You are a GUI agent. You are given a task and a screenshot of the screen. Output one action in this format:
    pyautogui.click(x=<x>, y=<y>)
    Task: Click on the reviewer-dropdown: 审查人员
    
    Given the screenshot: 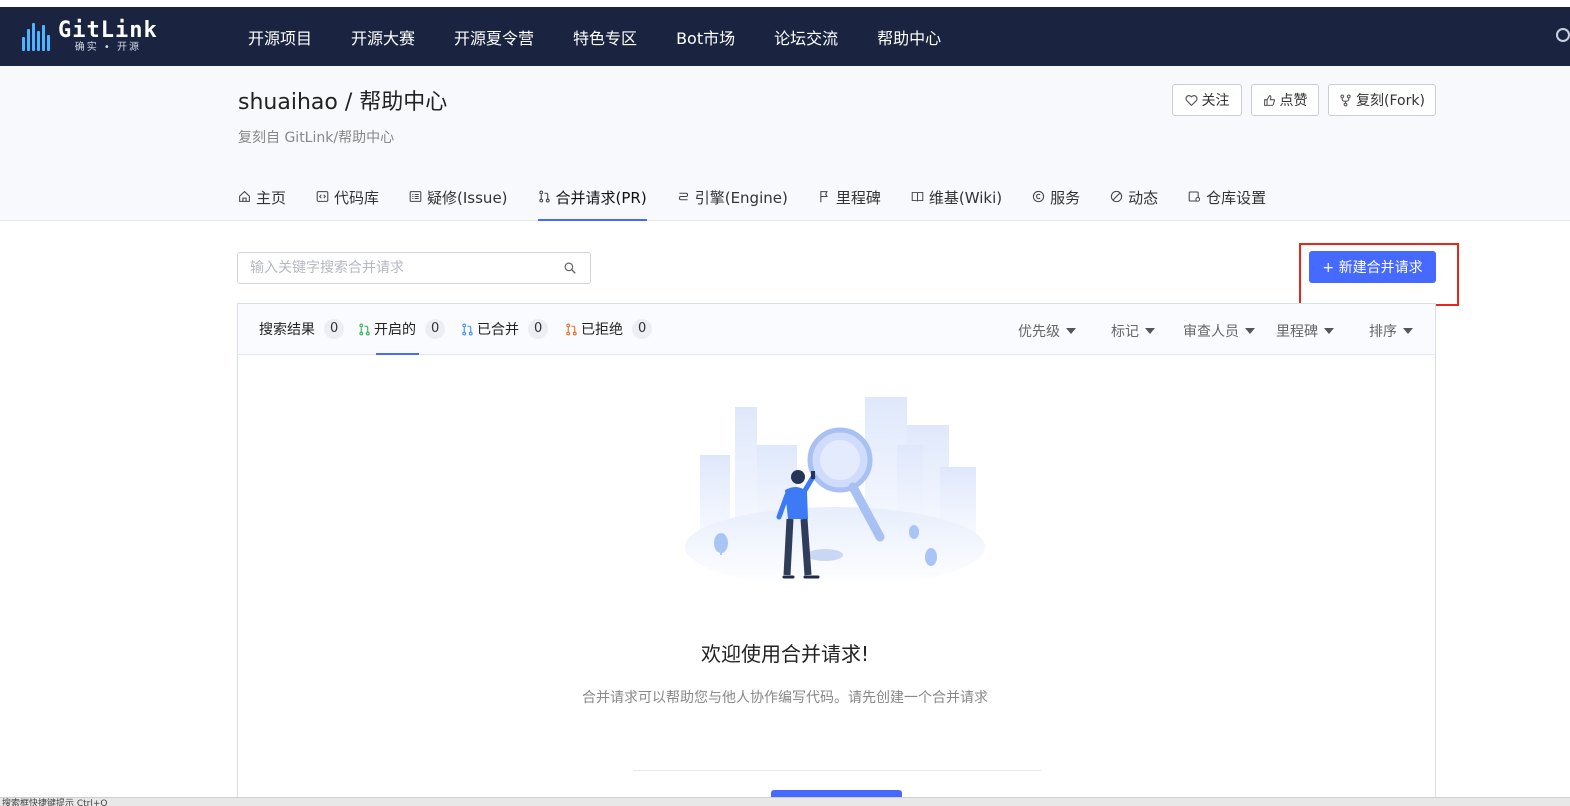 What is the action you would take?
    pyautogui.click(x=1219, y=331)
    